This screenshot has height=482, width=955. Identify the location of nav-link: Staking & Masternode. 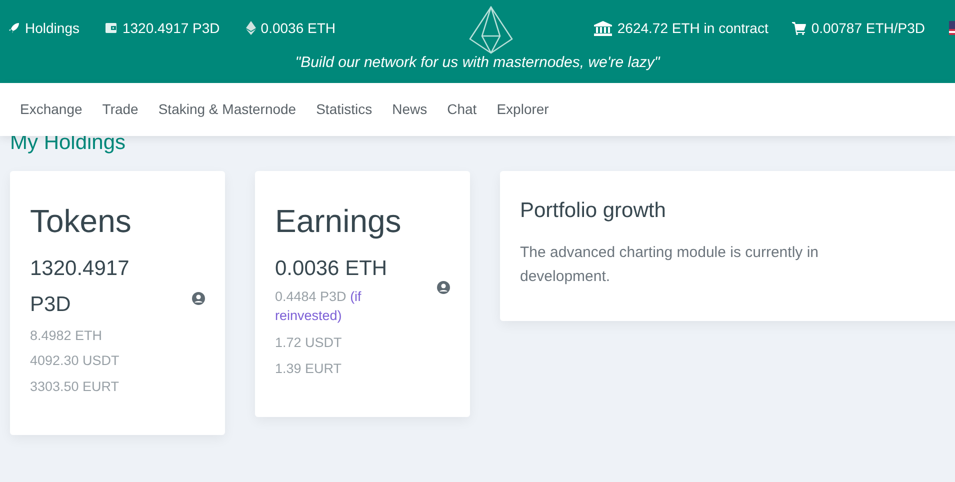
(227, 109).